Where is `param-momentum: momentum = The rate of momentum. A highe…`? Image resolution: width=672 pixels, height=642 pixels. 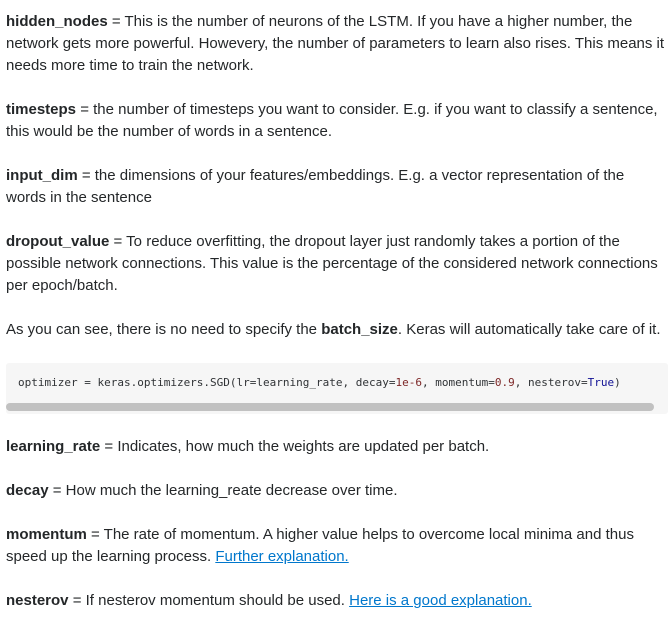
param-momentum: momentum = The rate of momentum. A highe… is located at coordinates (337, 546).